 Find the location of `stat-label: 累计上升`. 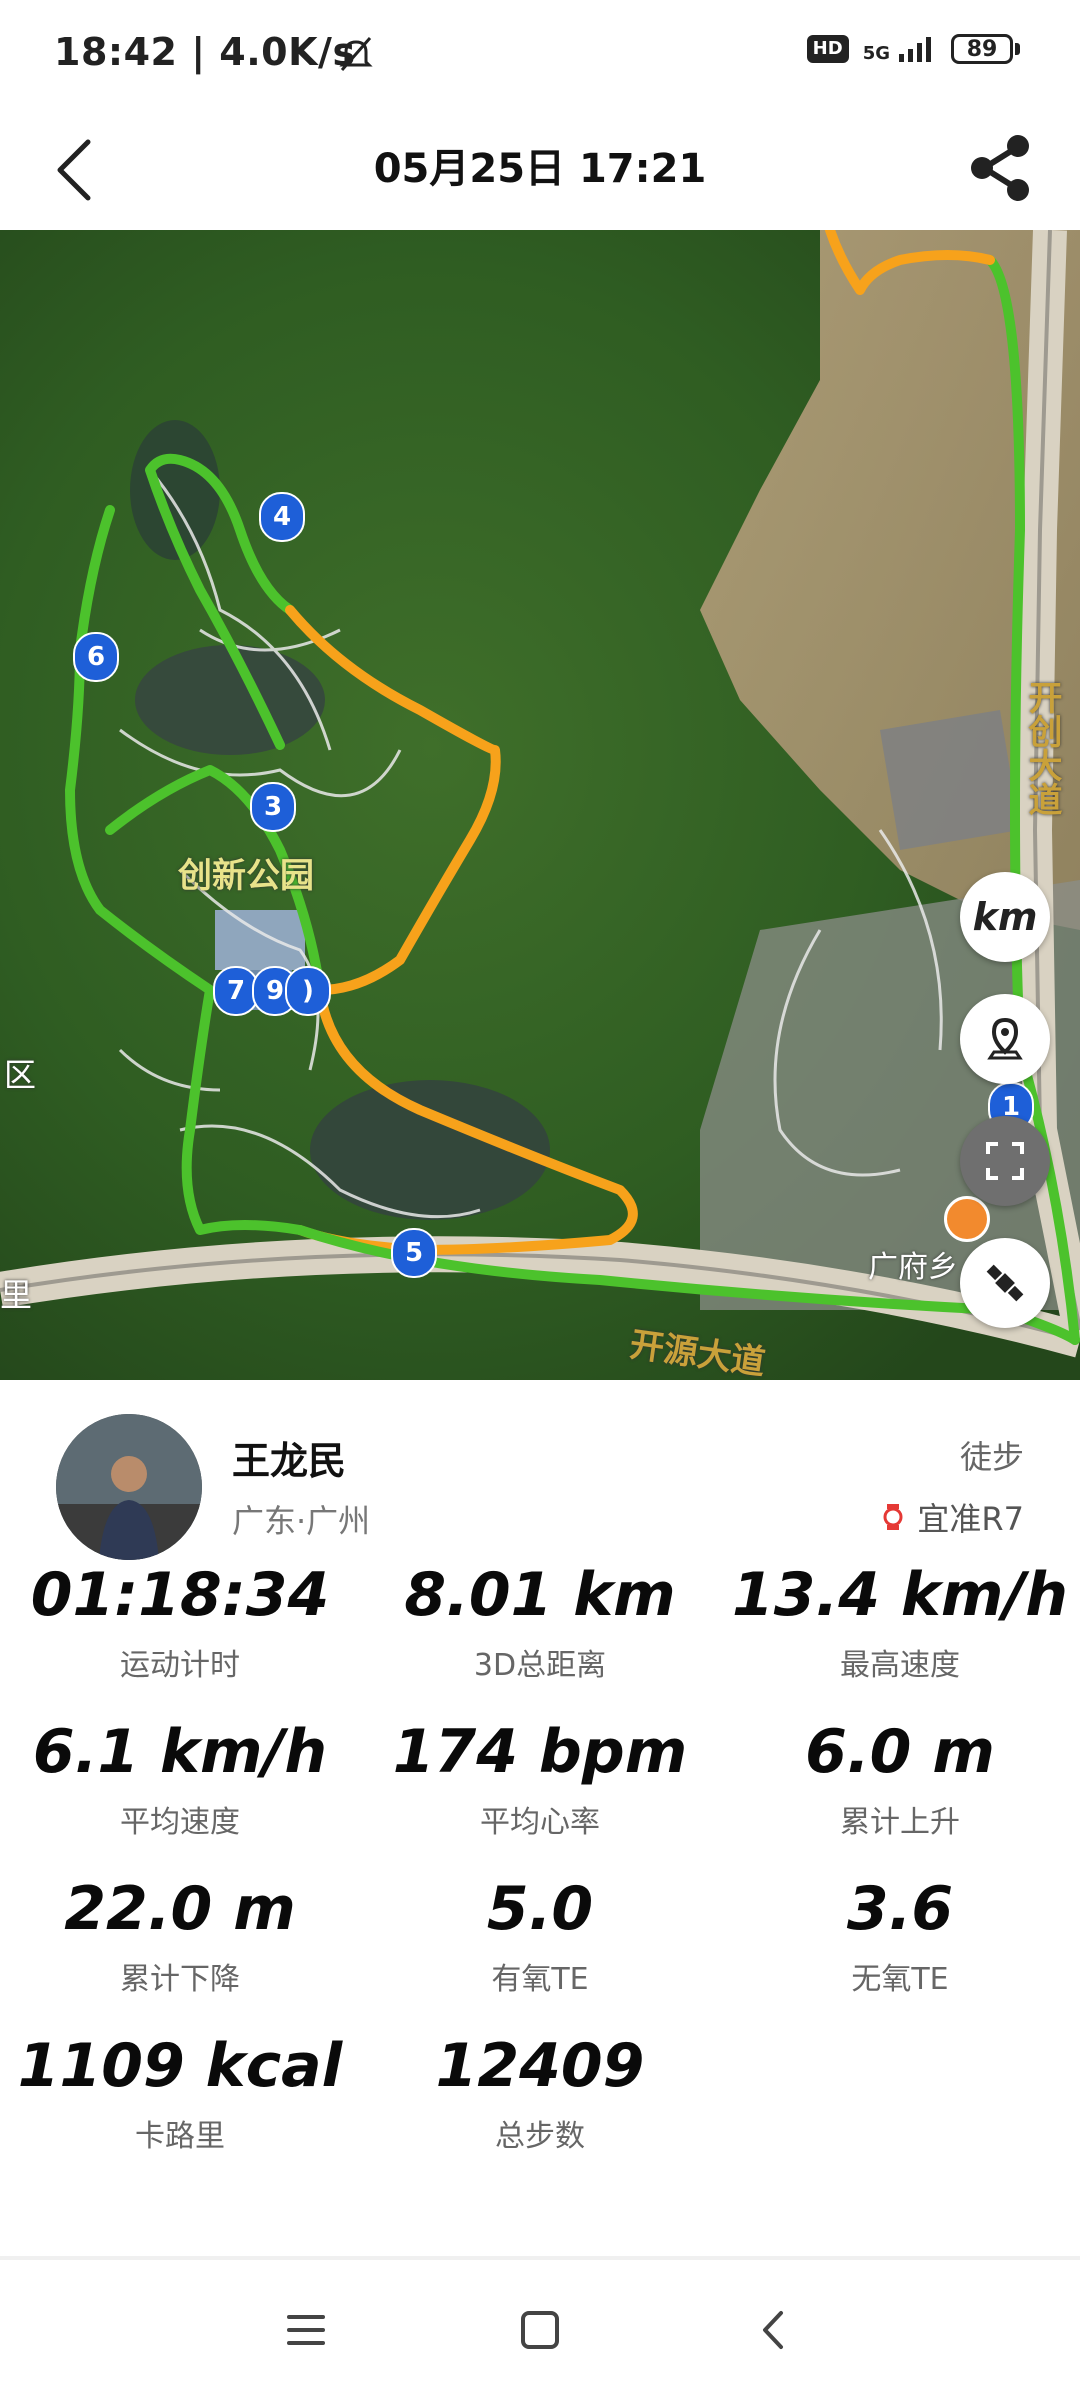

stat-label: 累计上升 is located at coordinates (900, 1822).